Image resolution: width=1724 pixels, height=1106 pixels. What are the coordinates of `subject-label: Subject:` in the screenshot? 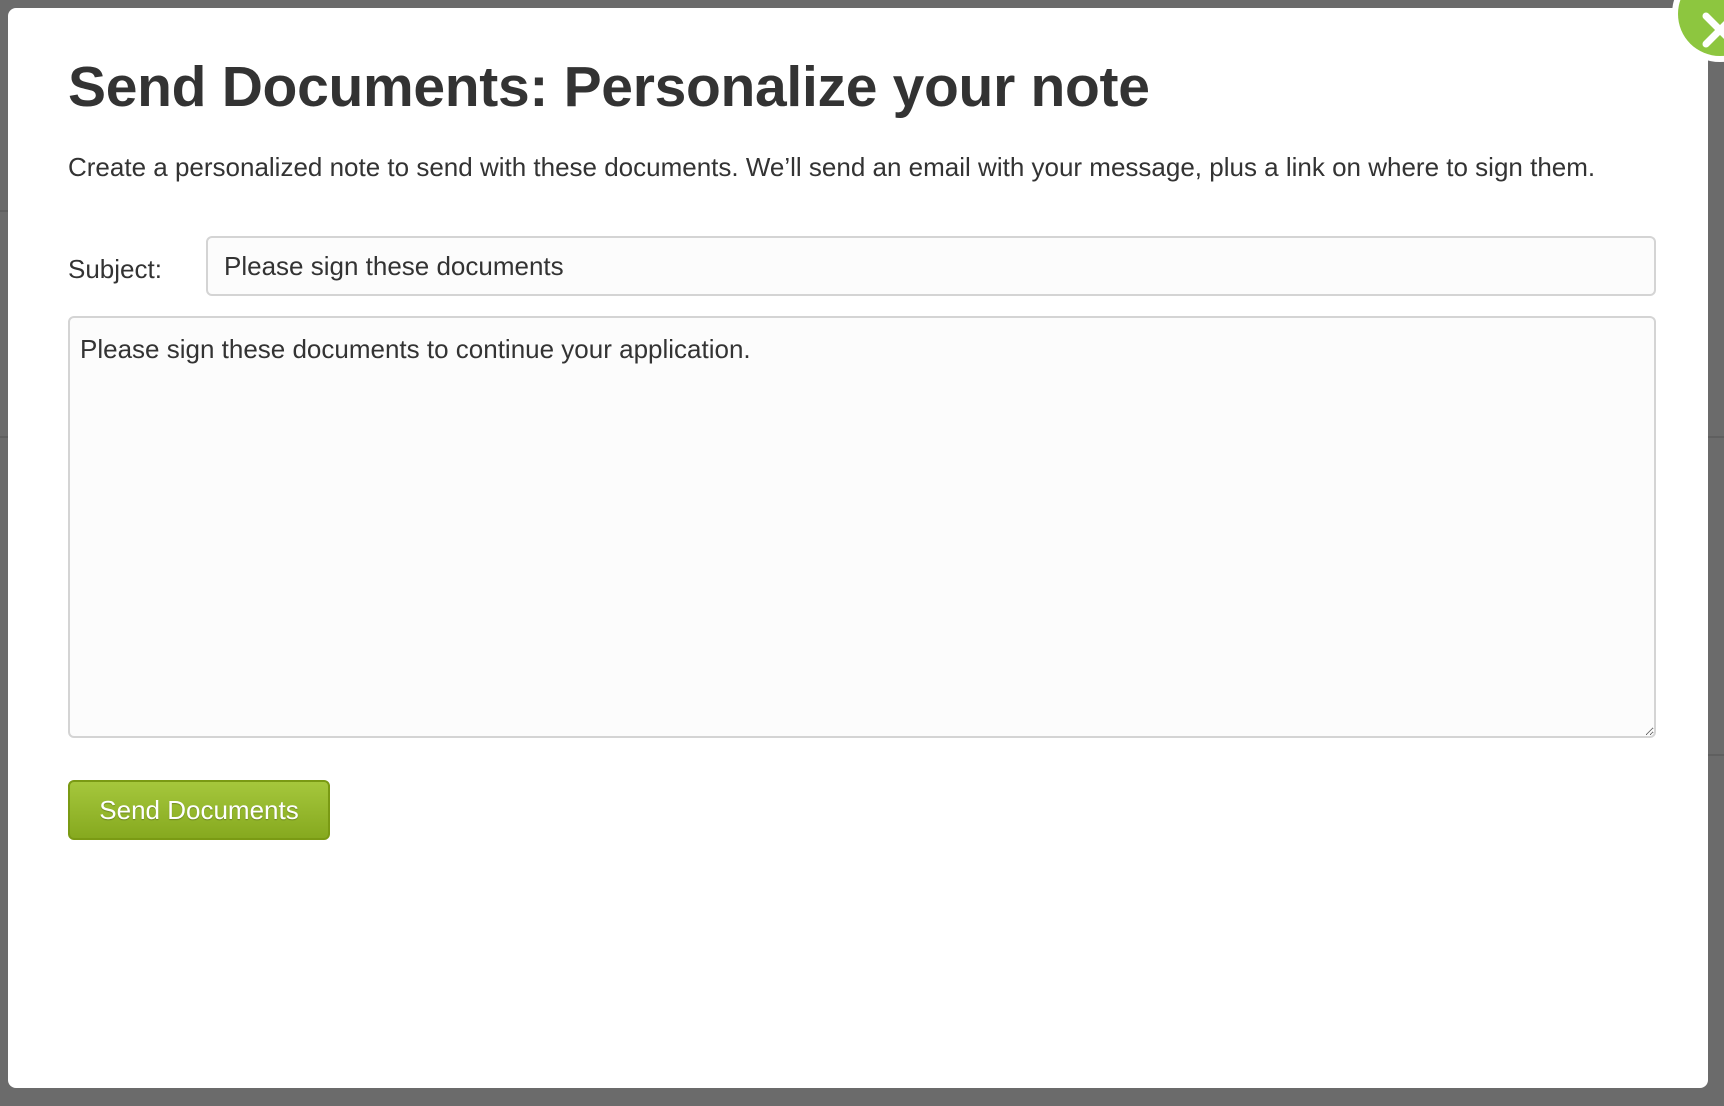 It's located at (115, 269).